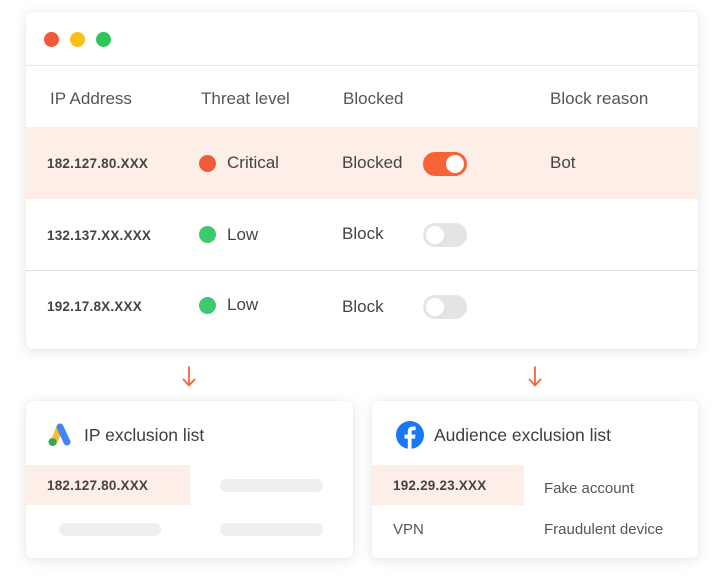 This screenshot has height=585, width=720. What do you see at coordinates (51, 39) in the screenshot?
I see `close-window-button` at bounding box center [51, 39].